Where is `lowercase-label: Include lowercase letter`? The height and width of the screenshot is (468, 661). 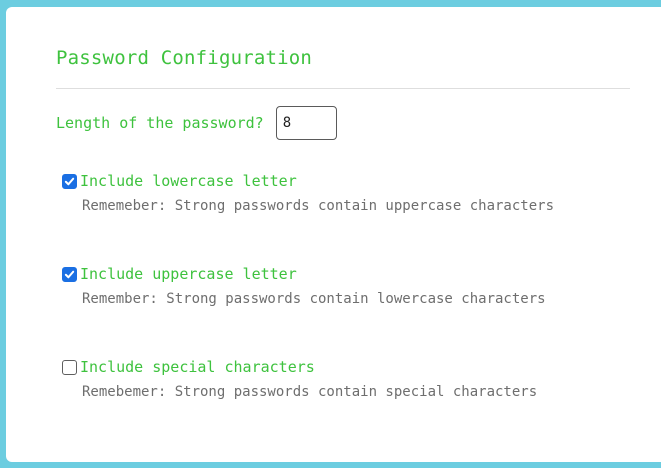
lowercase-label: Include lowercase letter is located at coordinates (188, 181).